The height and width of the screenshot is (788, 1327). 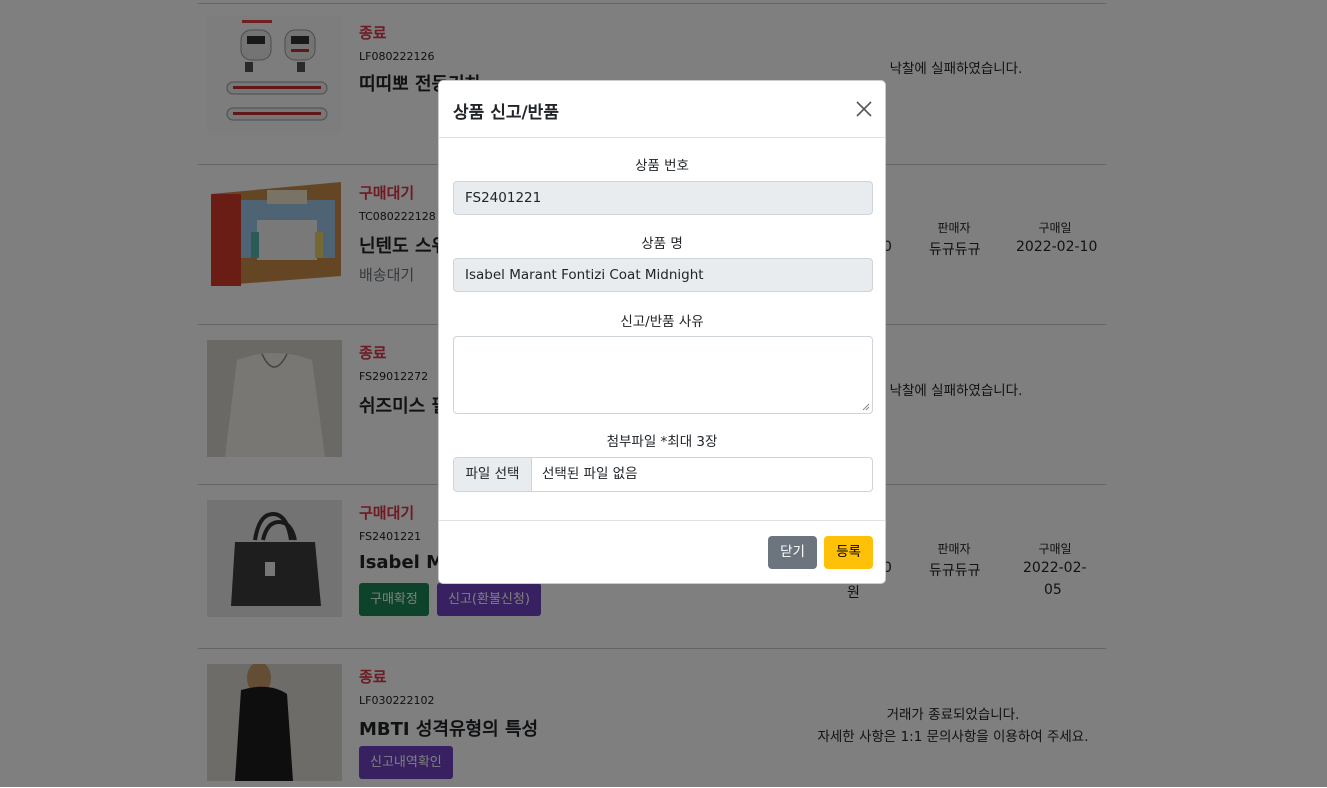 I want to click on product-number-field: FS2401221, so click(x=663, y=198).